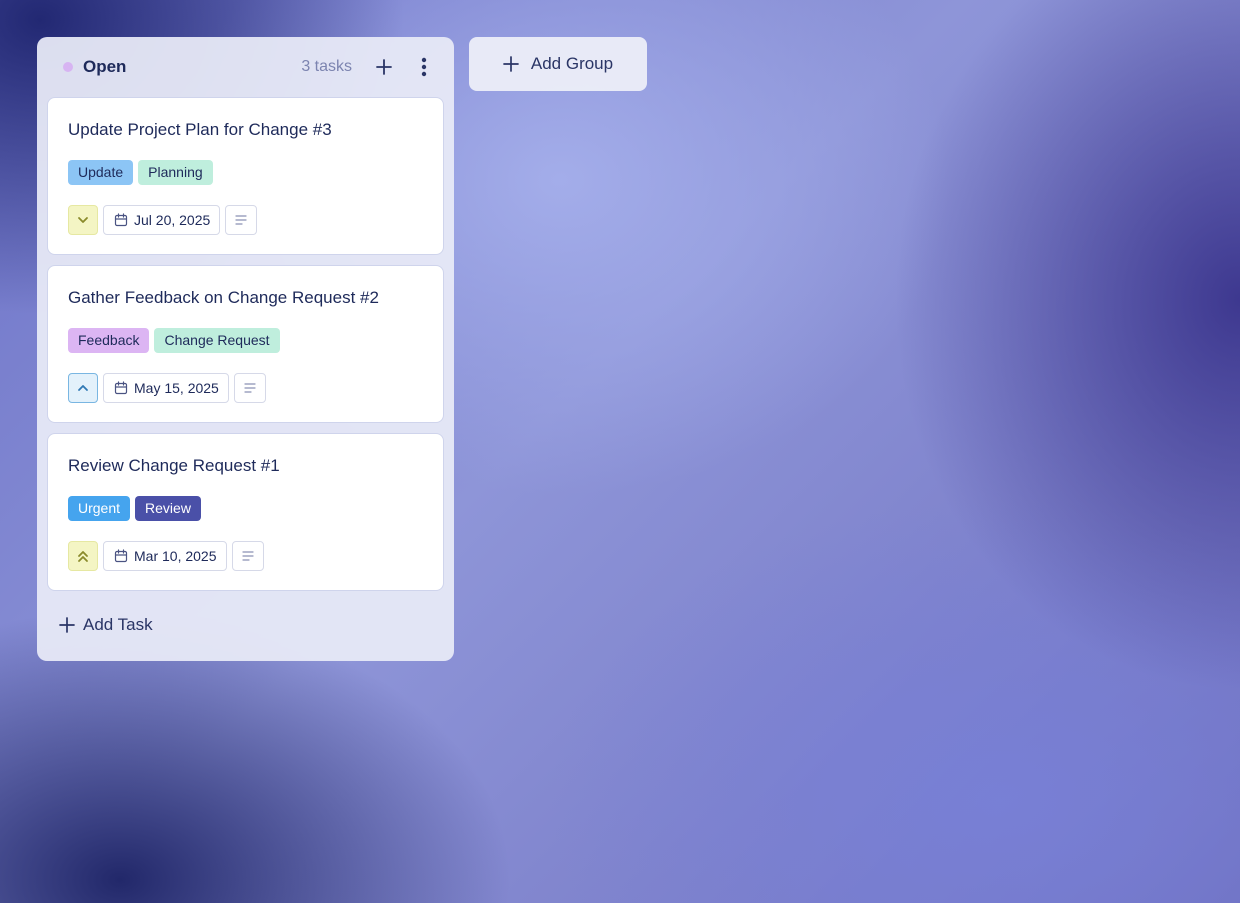 The width and height of the screenshot is (1240, 903). I want to click on task-meta: Mar 10, 2025, so click(166, 556).